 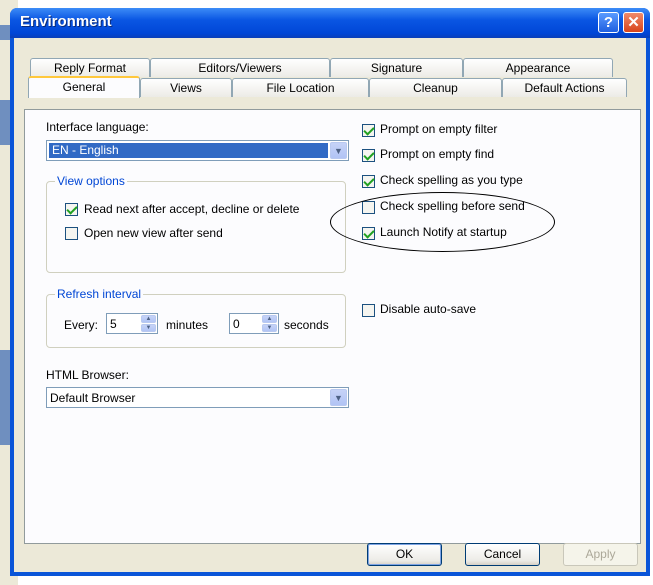 I want to click on disable-autosave-label: Disable auto-save, so click(x=428, y=309).